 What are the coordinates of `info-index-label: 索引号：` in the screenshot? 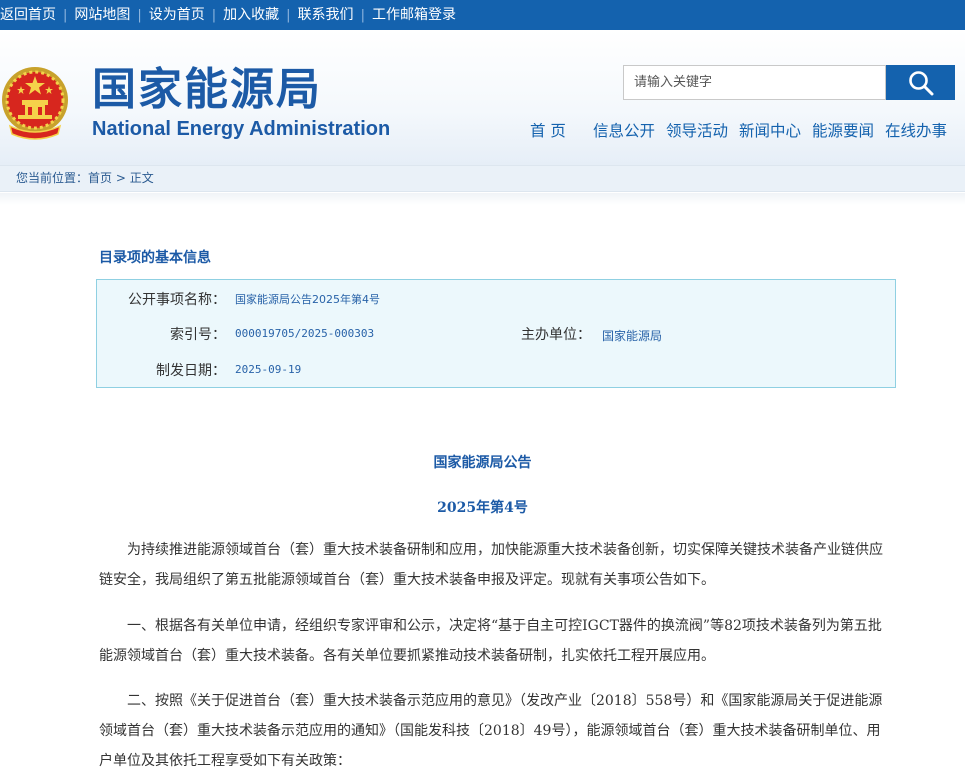 It's located at (198, 335).